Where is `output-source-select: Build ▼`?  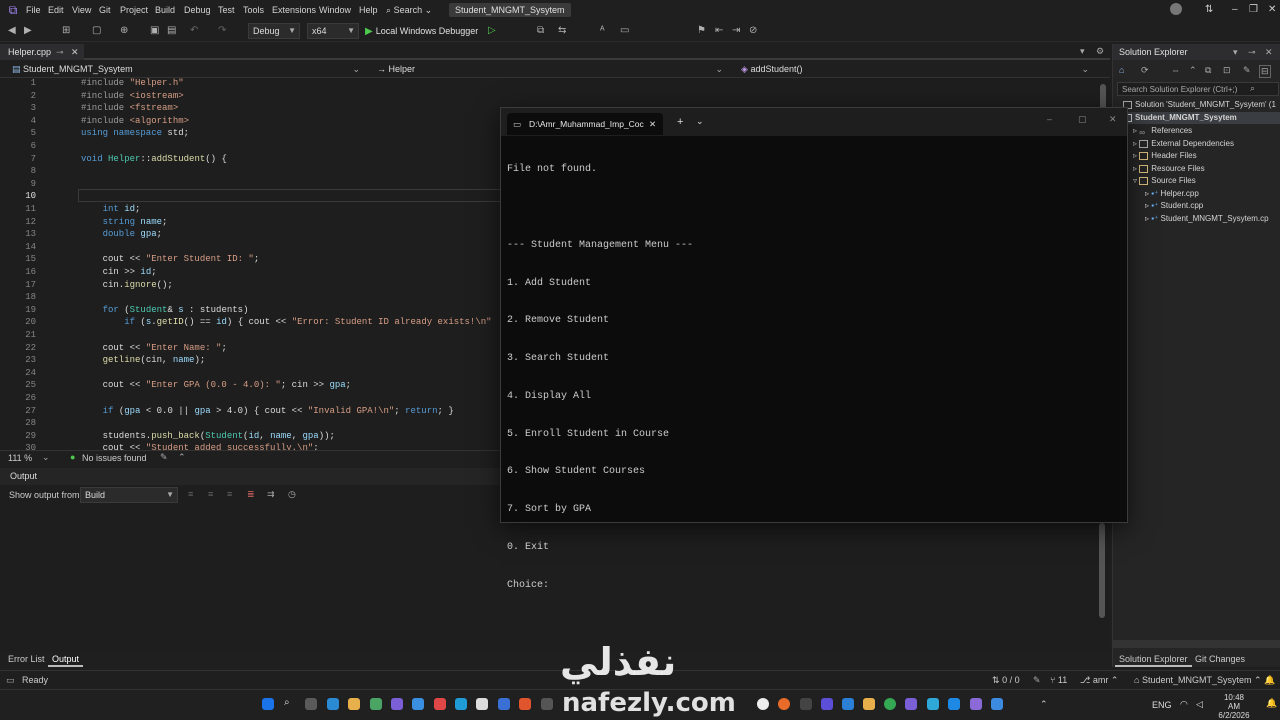
output-source-select: Build ▼ is located at coordinates (129, 495).